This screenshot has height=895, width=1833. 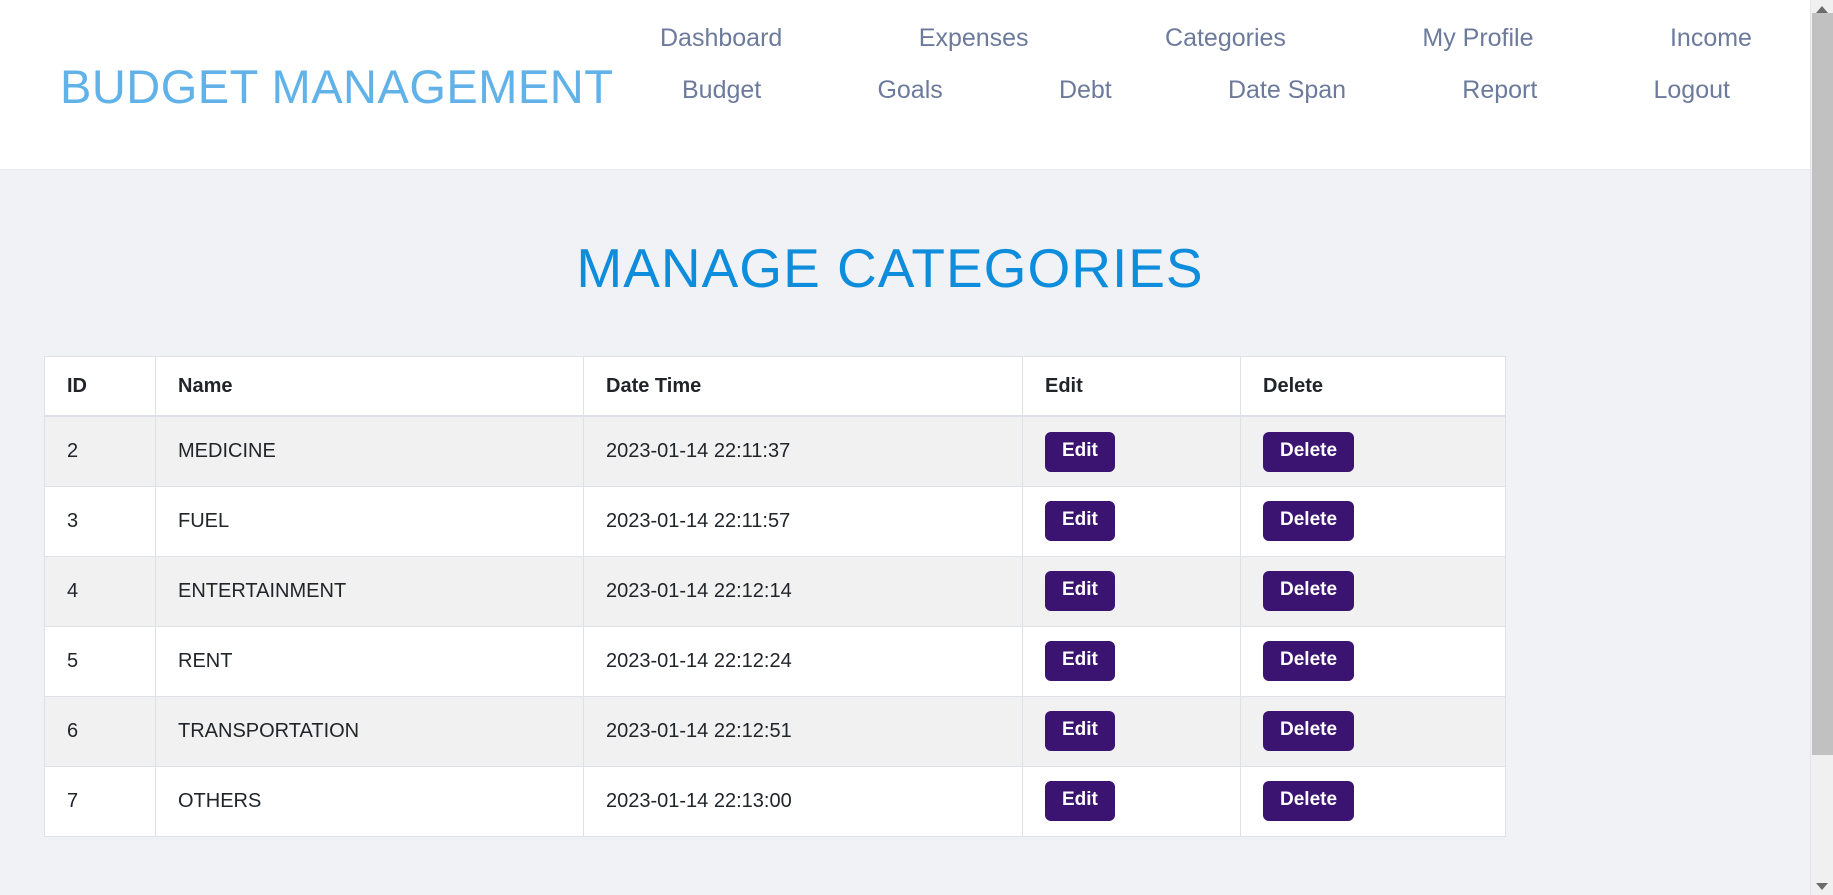 I want to click on nav-link-date-span: Date Span, so click(x=1287, y=90).